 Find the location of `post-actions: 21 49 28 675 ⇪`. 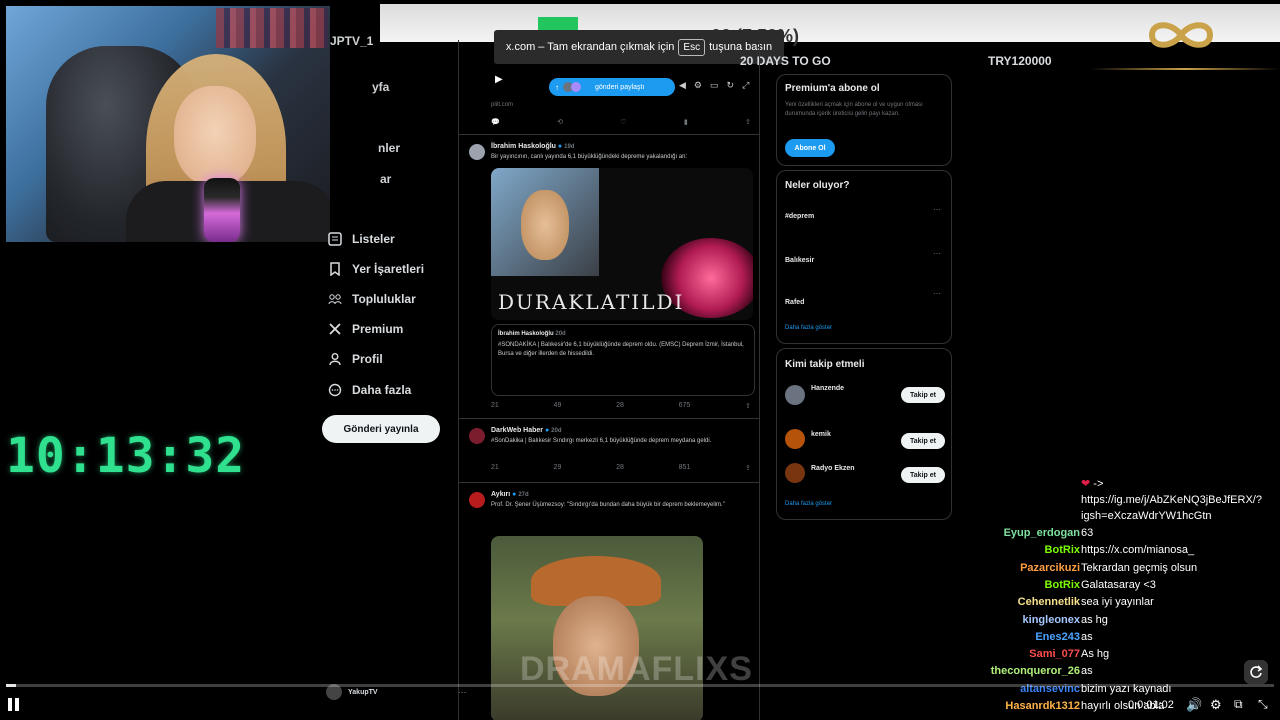

post-actions: 21 49 28 675 ⇪ is located at coordinates (621, 406).